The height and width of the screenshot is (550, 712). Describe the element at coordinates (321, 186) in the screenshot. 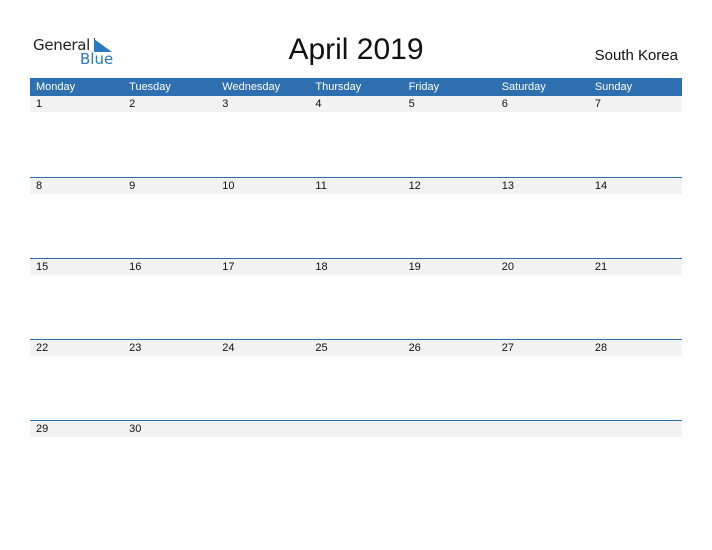

I see `day-cell: 11` at that location.